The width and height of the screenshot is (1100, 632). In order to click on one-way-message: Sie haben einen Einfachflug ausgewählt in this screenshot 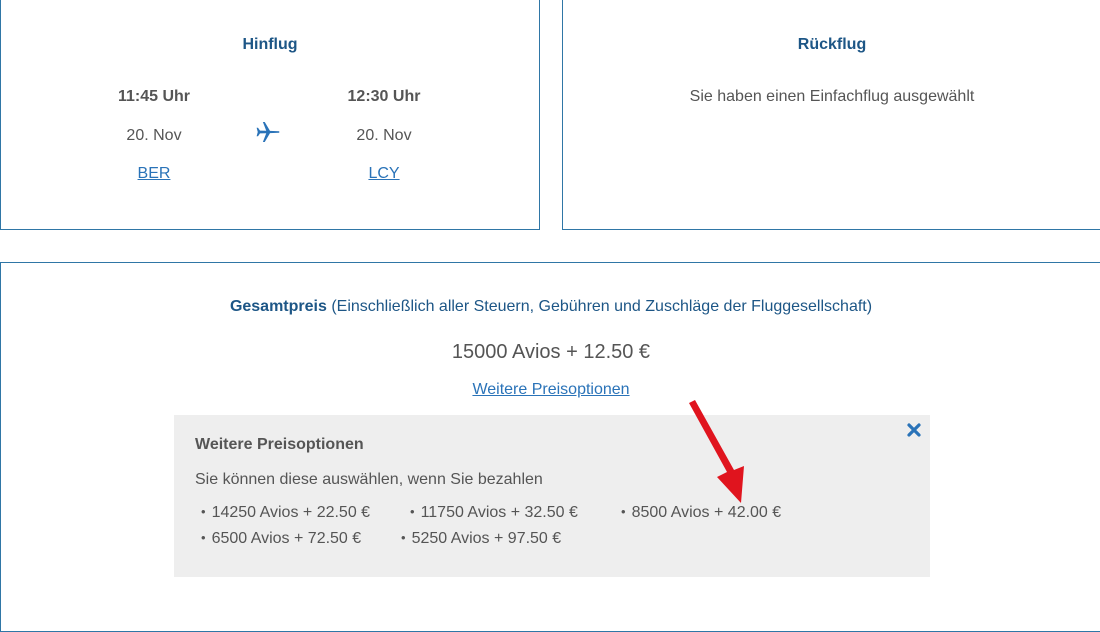, I will do `click(832, 96)`.